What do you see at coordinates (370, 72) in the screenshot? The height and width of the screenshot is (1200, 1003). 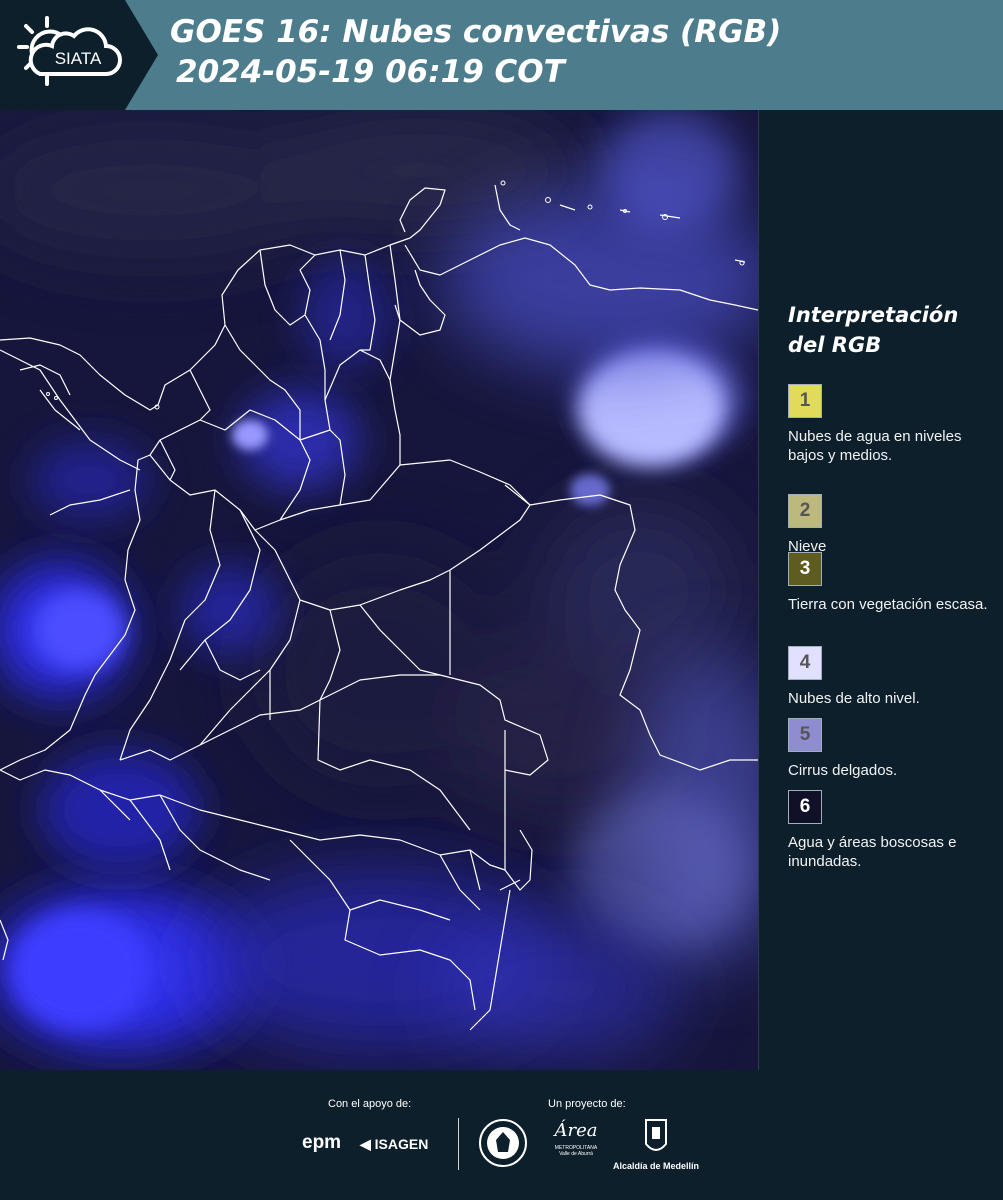 I see `page-timestamp: 2024-05-19 06:19 COT` at bounding box center [370, 72].